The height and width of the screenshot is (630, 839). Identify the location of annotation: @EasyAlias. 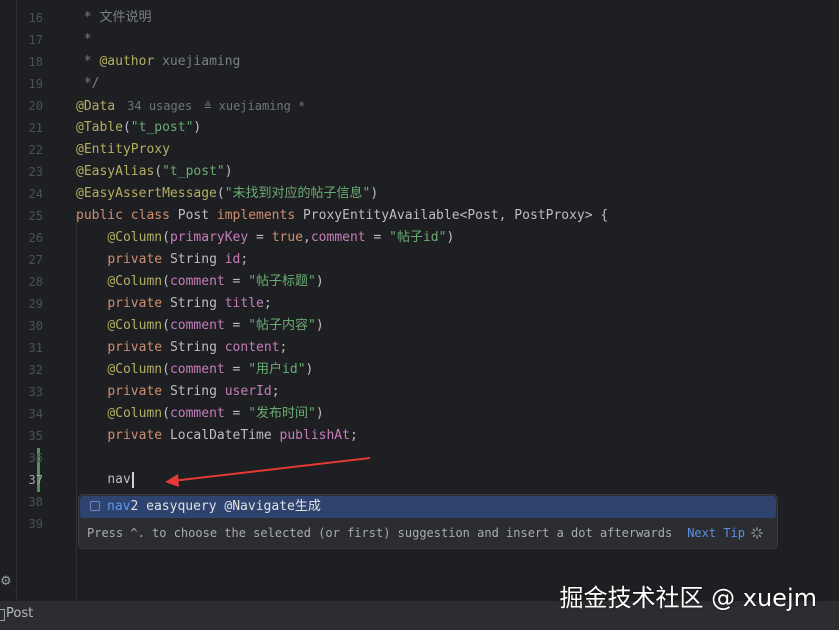
(115, 171).